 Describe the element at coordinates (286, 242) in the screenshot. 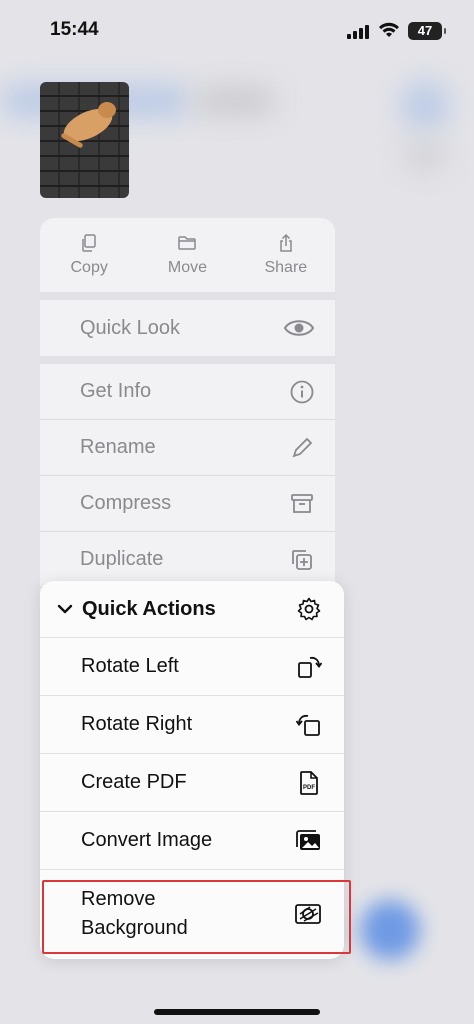

I see `share-icon` at that location.